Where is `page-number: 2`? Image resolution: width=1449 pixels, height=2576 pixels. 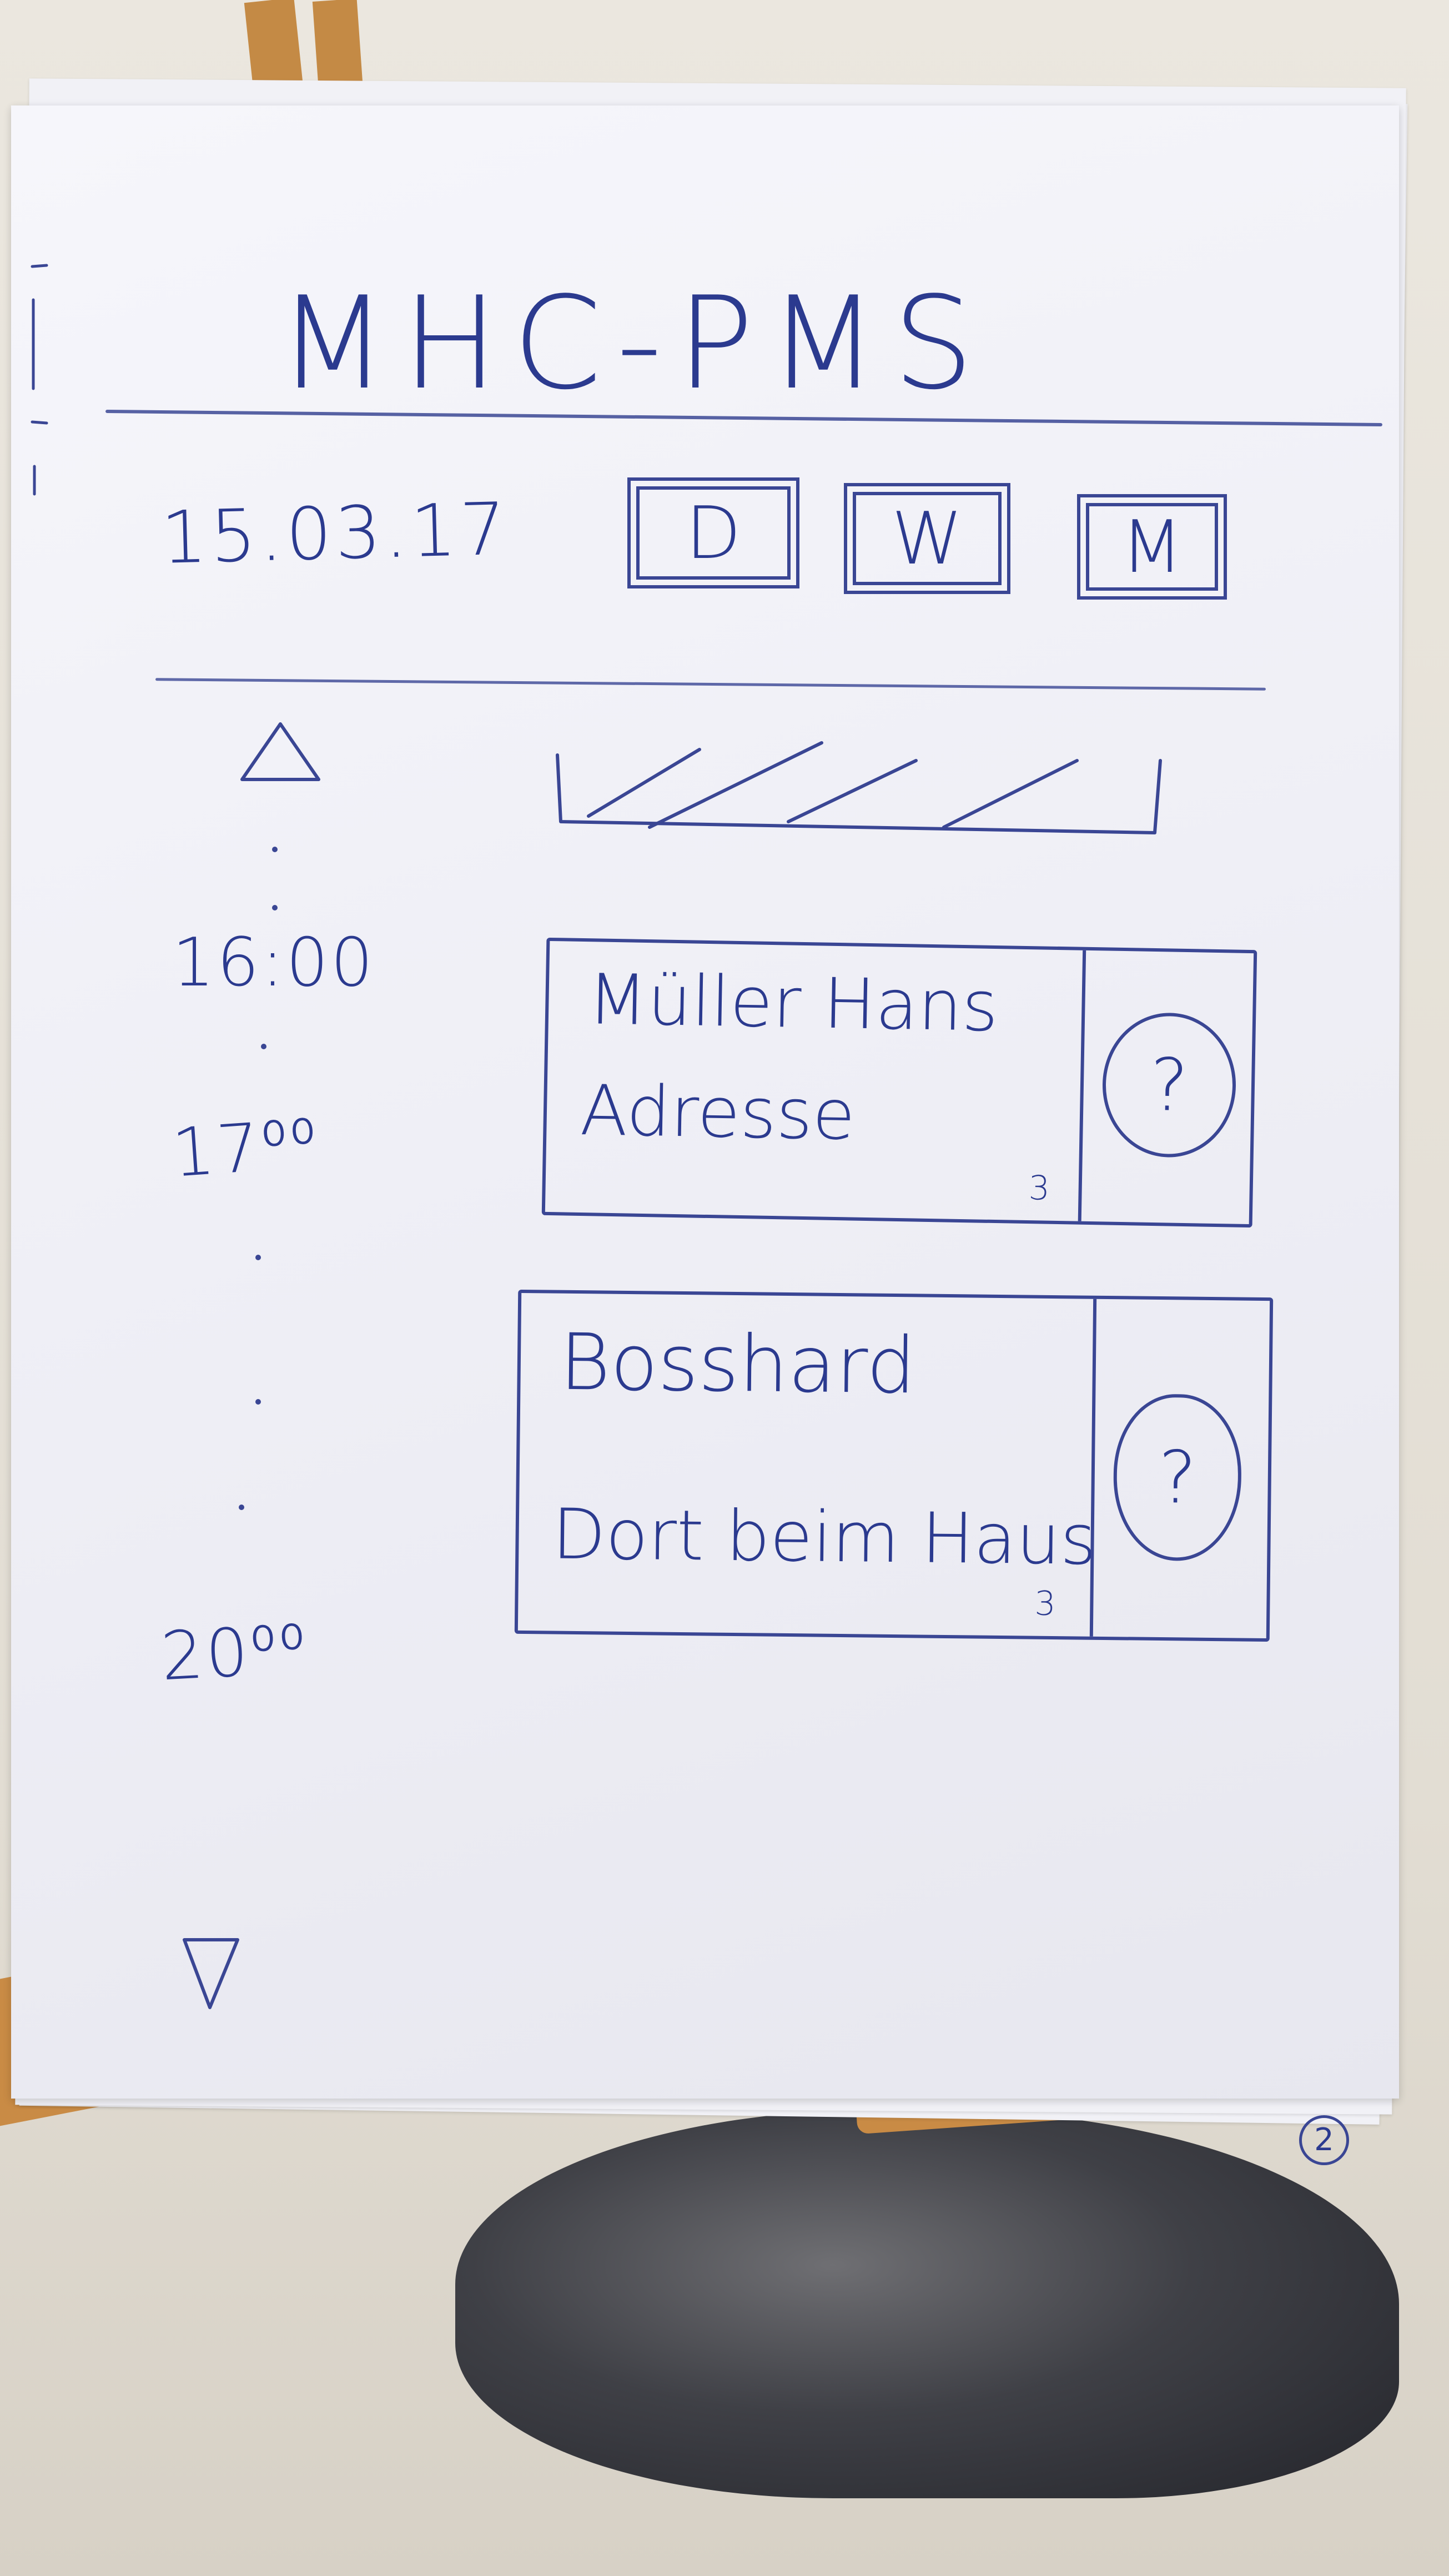 page-number: 2 is located at coordinates (1324, 2140).